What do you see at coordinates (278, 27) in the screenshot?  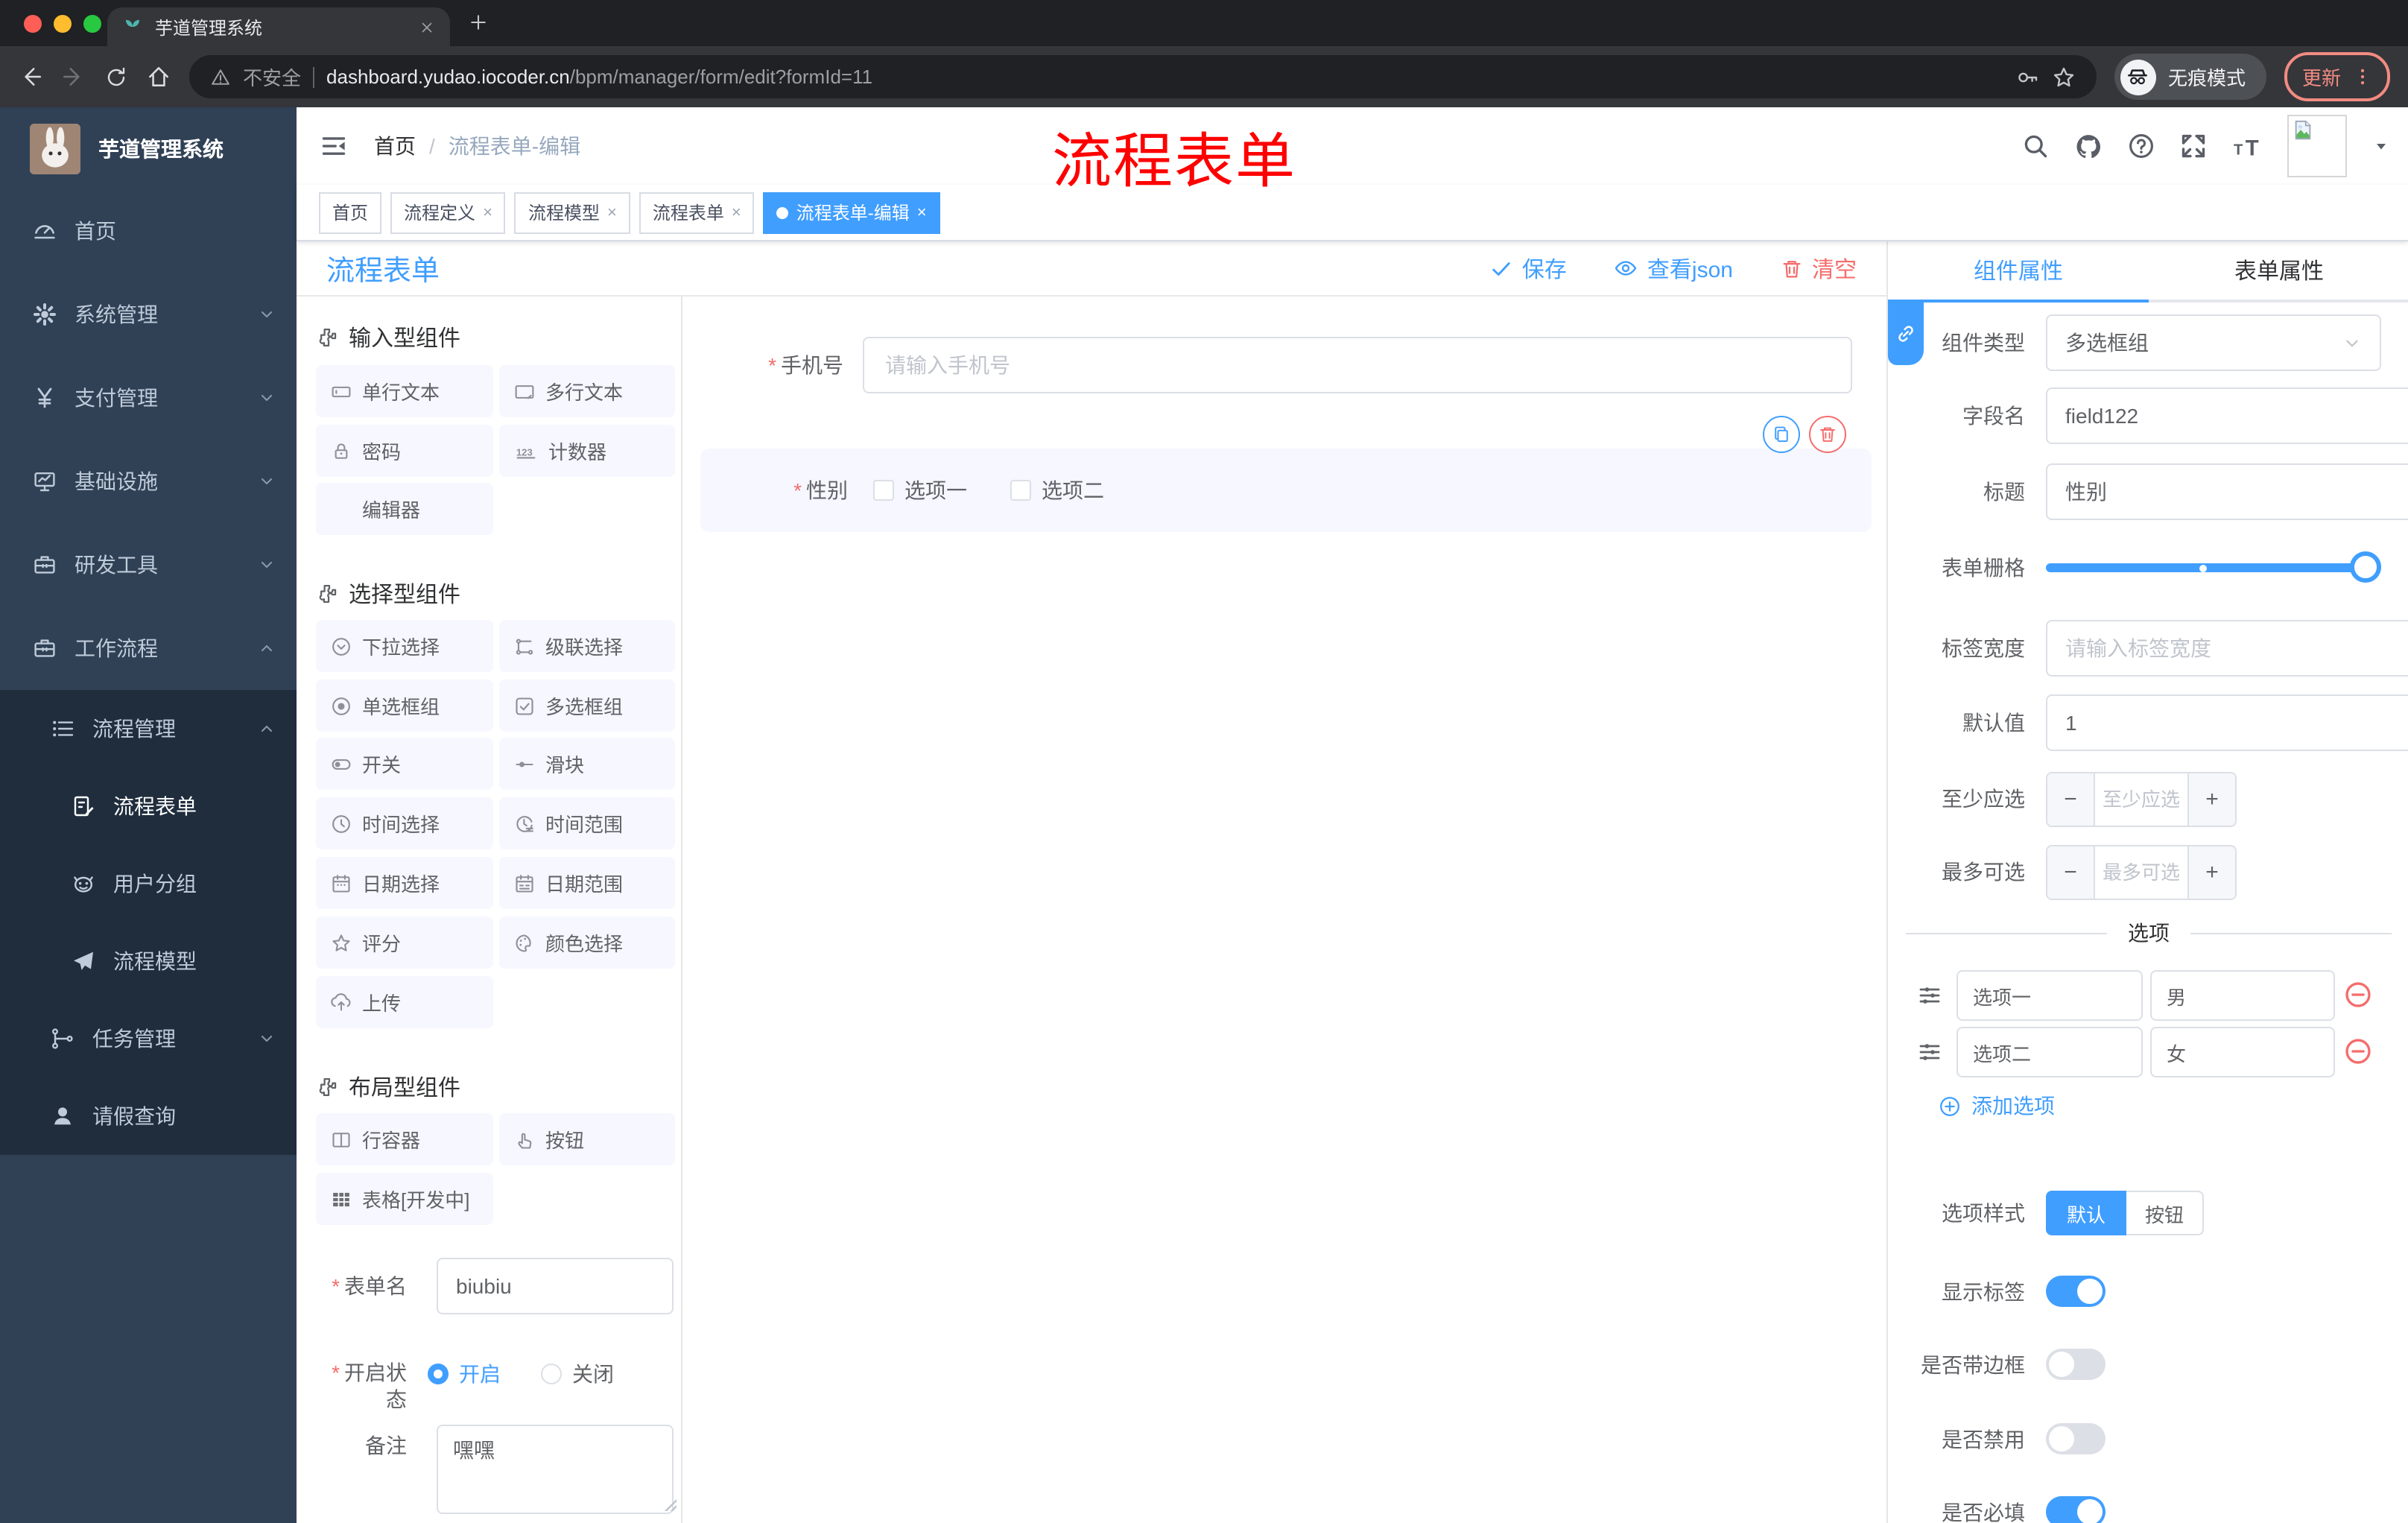 I see `browser-tab: 芋道管理系统` at bounding box center [278, 27].